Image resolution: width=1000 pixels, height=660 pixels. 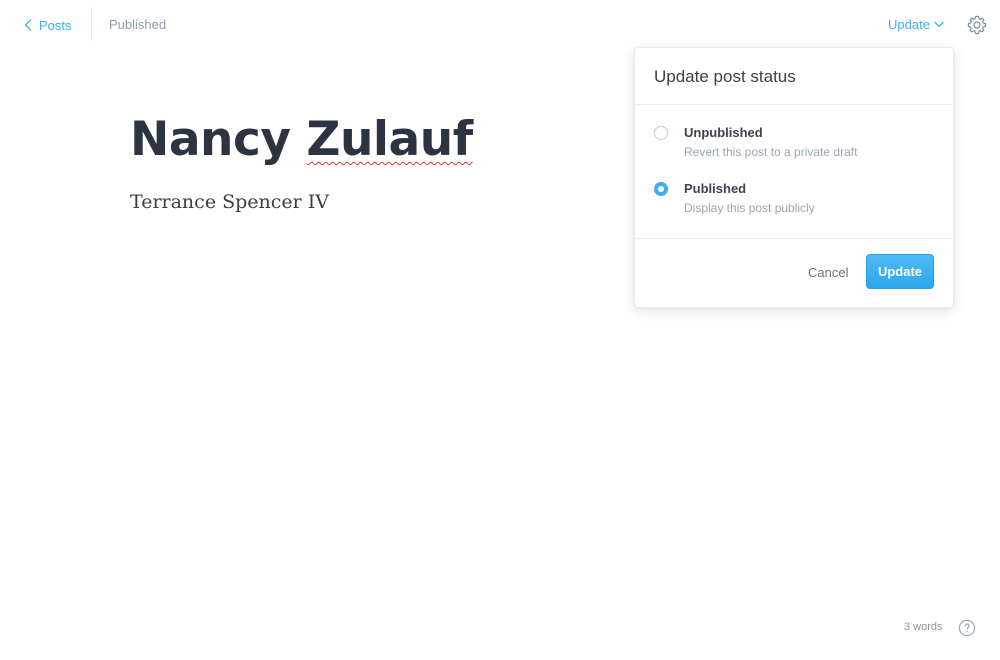 What do you see at coordinates (28, 25) in the screenshot?
I see `chevron-left-icon` at bounding box center [28, 25].